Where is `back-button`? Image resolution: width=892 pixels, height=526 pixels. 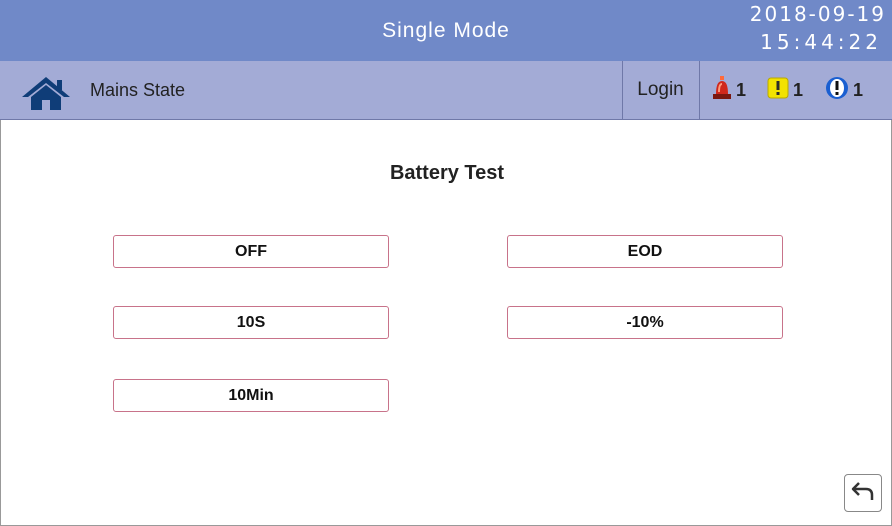 back-button is located at coordinates (863, 493).